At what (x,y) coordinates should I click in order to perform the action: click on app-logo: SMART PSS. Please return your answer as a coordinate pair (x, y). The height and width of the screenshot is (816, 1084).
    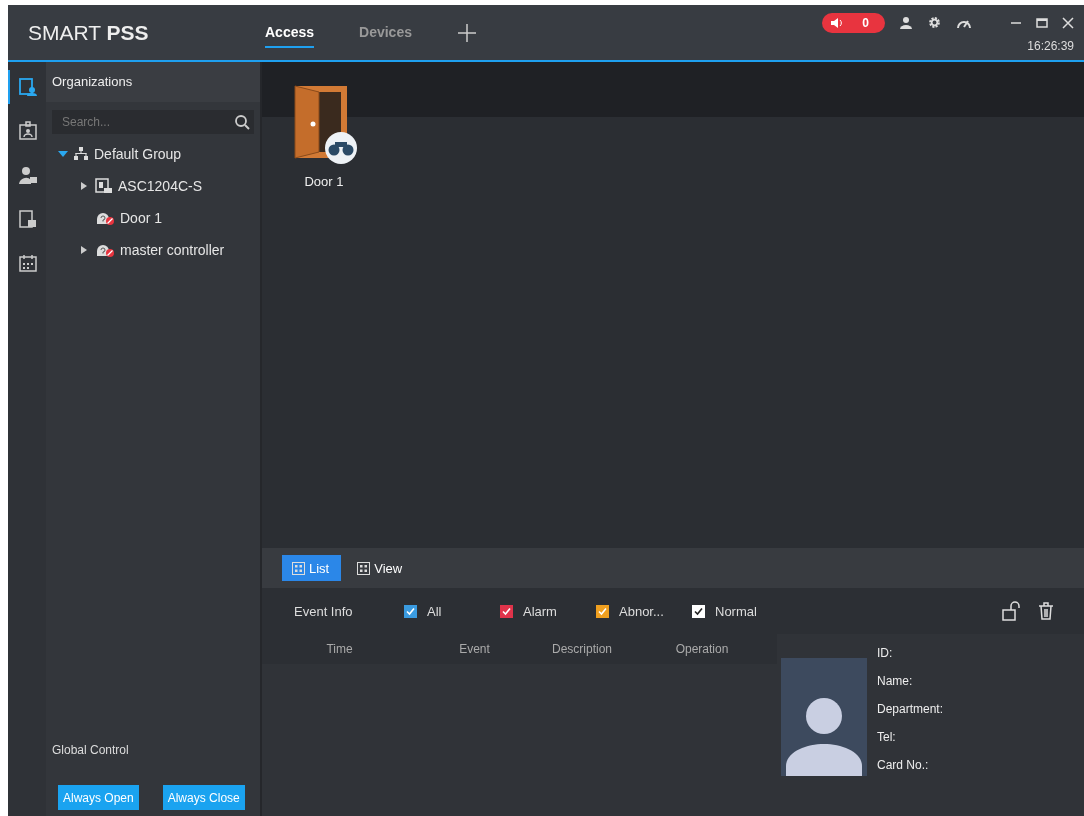
    Looking at the image, I should click on (89, 32).